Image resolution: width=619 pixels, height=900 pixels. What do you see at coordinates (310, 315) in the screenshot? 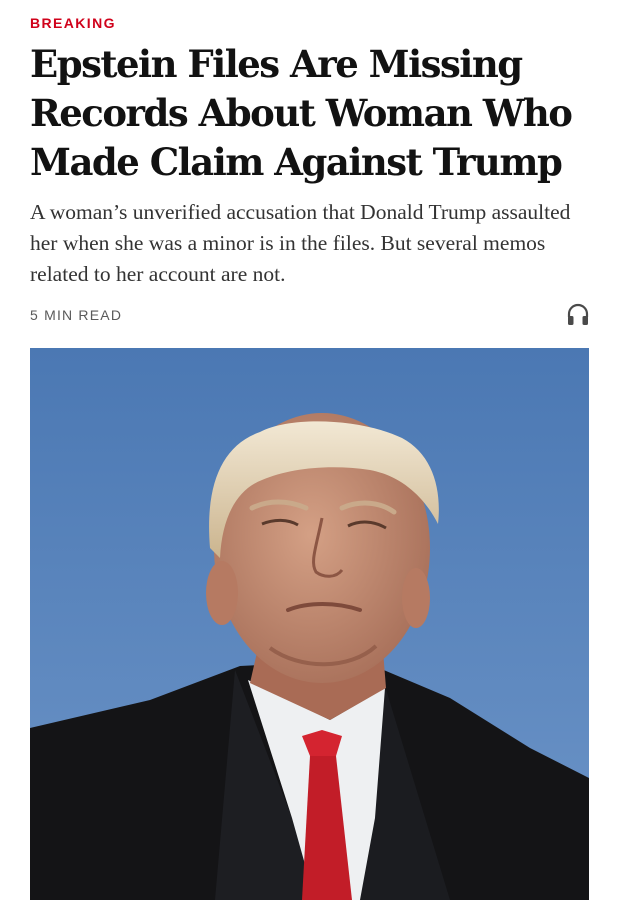
I see `article-meta: 5 MIN READ` at bounding box center [310, 315].